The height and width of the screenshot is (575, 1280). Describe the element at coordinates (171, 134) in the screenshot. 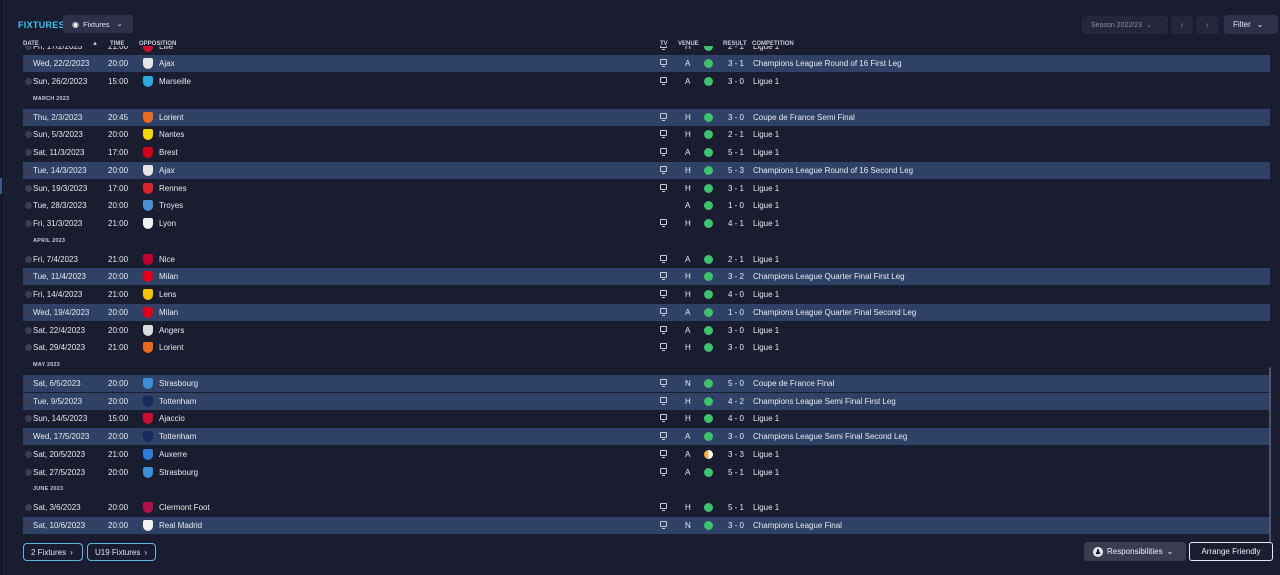

I see `opposition-name: Nantes` at that location.